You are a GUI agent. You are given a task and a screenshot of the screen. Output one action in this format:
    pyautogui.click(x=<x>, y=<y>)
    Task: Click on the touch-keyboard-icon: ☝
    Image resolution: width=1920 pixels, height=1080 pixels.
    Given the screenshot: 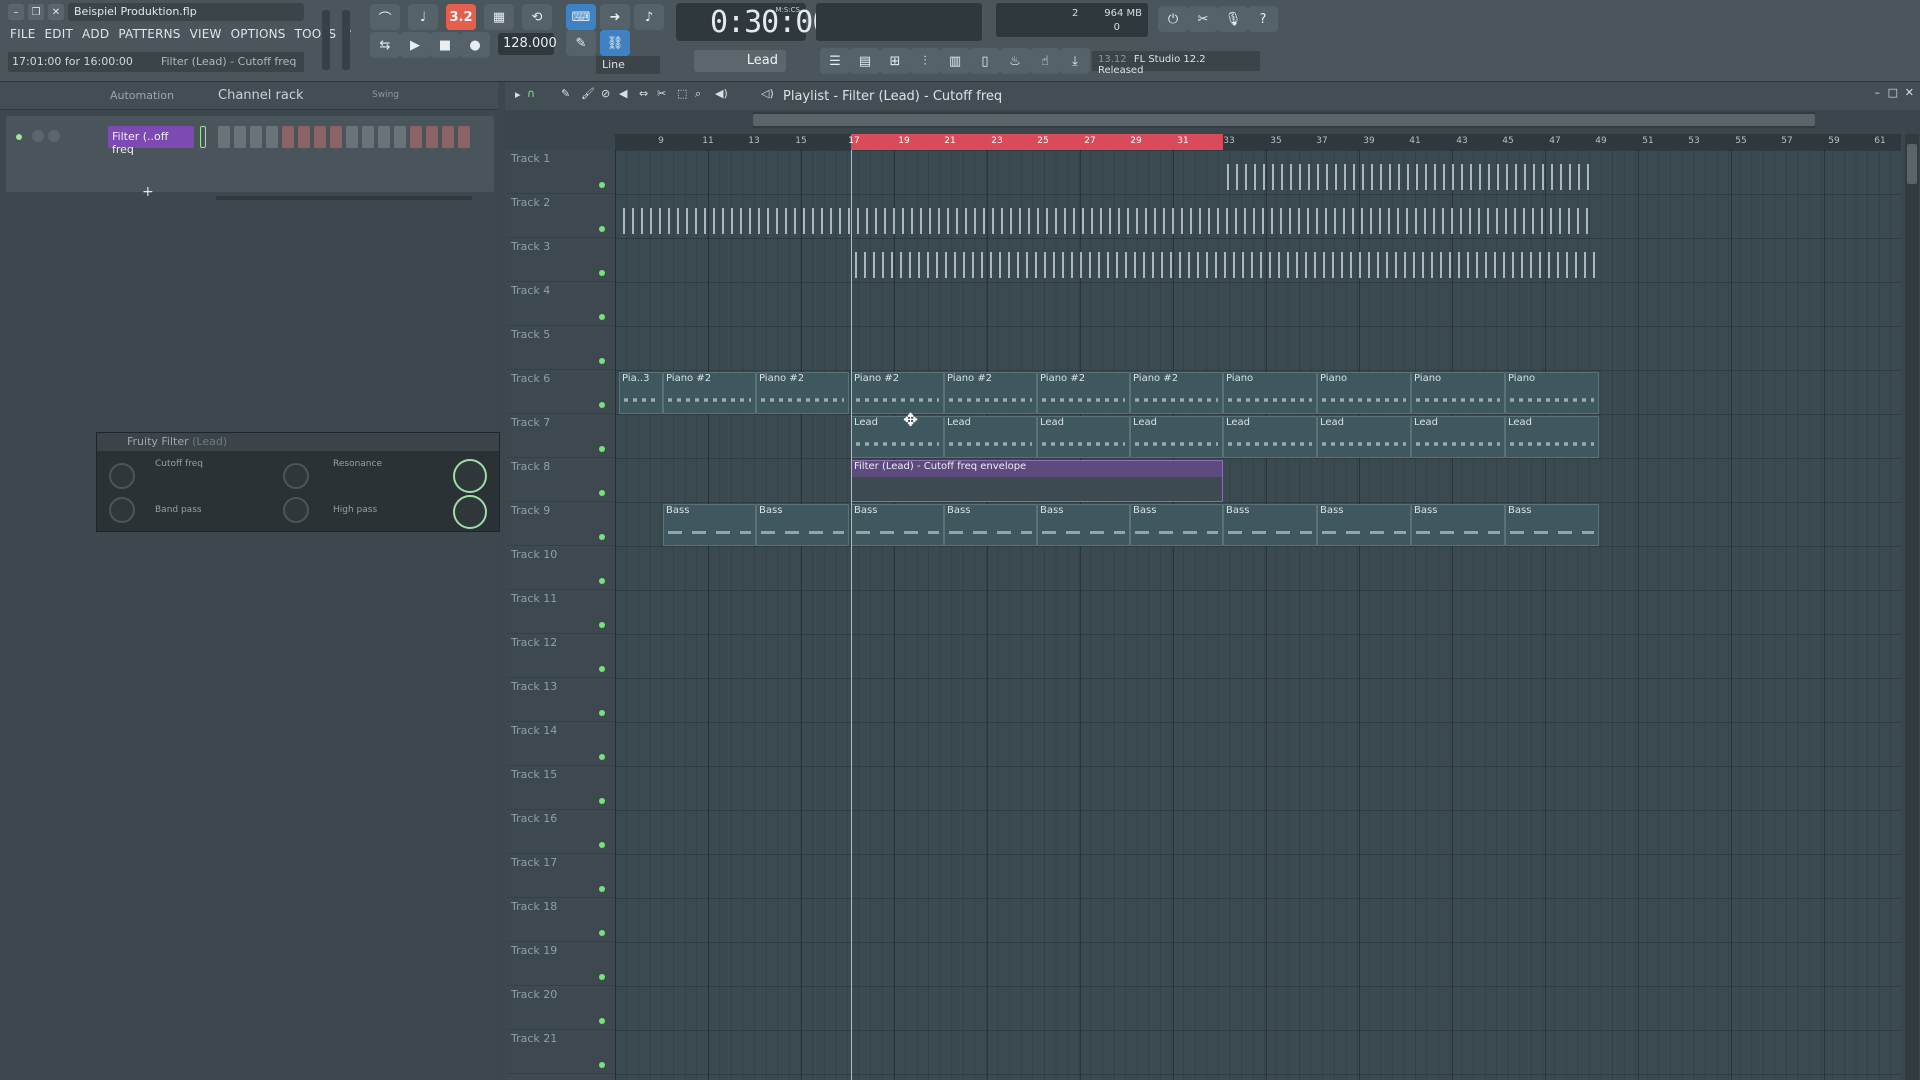 What is the action you would take?
    pyautogui.click(x=1045, y=61)
    